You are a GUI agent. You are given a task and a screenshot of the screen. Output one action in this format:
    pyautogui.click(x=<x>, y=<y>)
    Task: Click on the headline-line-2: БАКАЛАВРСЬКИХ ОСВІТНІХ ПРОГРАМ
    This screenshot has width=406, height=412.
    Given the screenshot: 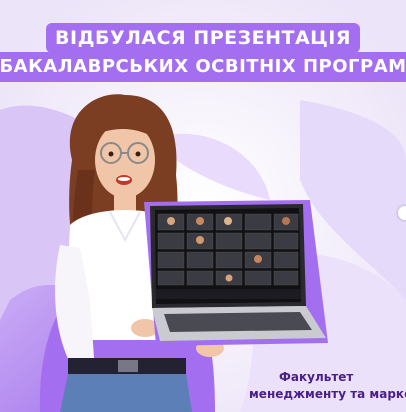 What is the action you would take?
    pyautogui.click(x=203, y=67)
    